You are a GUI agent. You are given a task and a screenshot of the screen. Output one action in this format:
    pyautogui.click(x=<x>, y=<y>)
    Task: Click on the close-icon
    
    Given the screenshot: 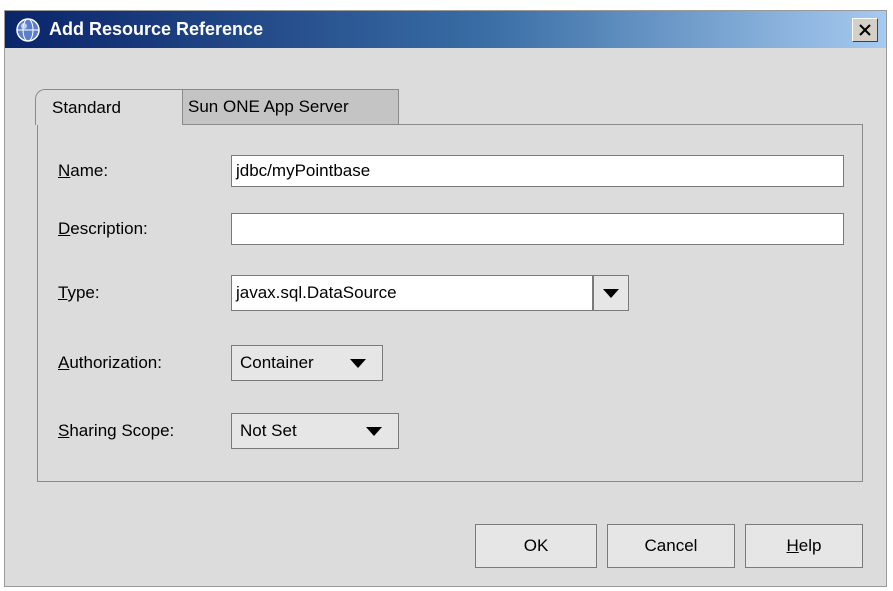 What is the action you would take?
    pyautogui.click(x=865, y=30)
    